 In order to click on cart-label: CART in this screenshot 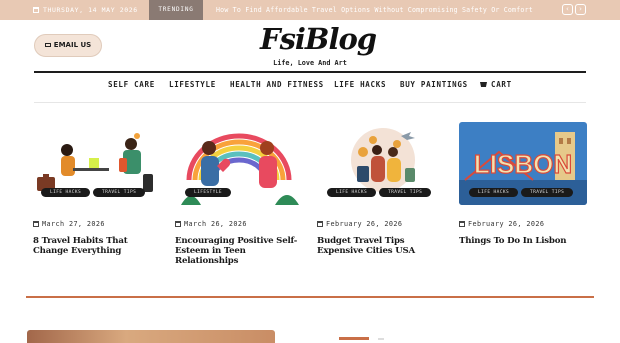, I will do `click(501, 84)`.